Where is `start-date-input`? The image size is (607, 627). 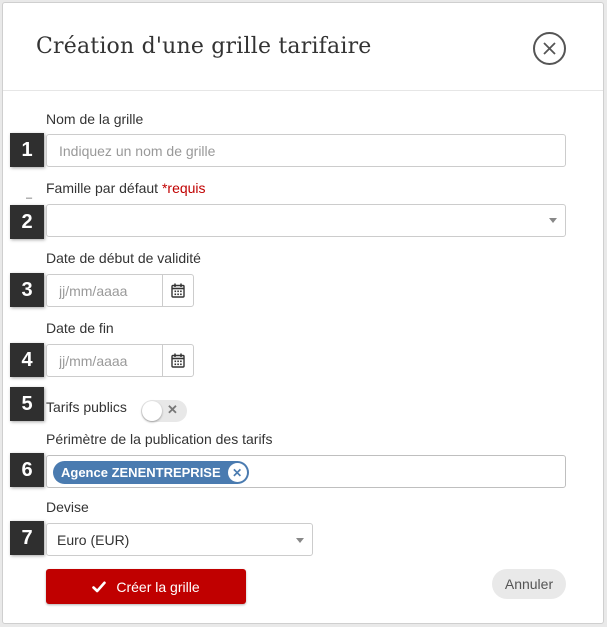
start-date-input is located at coordinates (104, 290).